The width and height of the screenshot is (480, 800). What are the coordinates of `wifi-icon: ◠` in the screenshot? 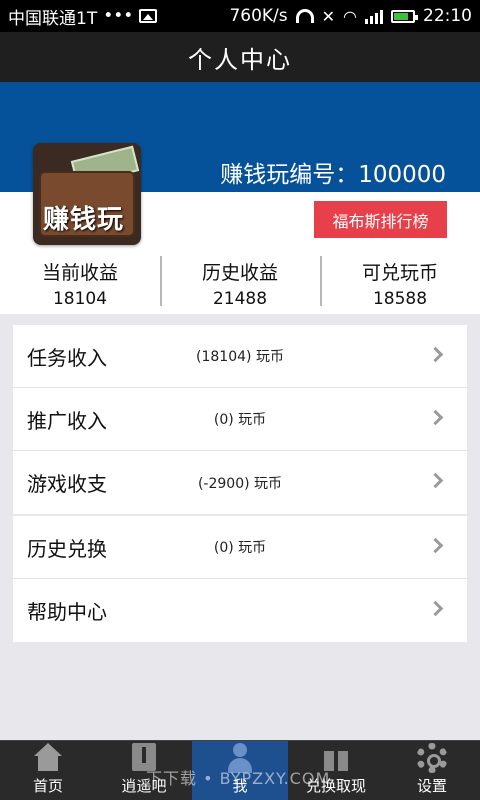 It's located at (350, 16).